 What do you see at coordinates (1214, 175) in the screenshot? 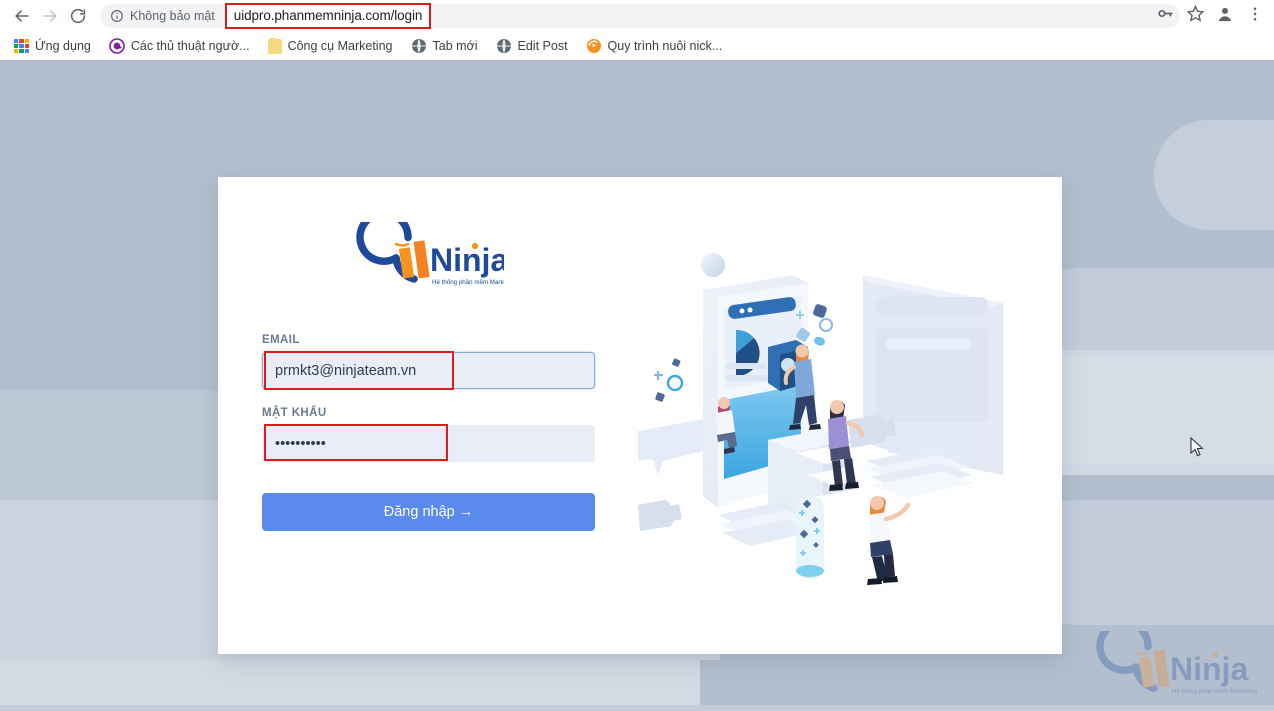
I see `bg-pill-shape` at bounding box center [1214, 175].